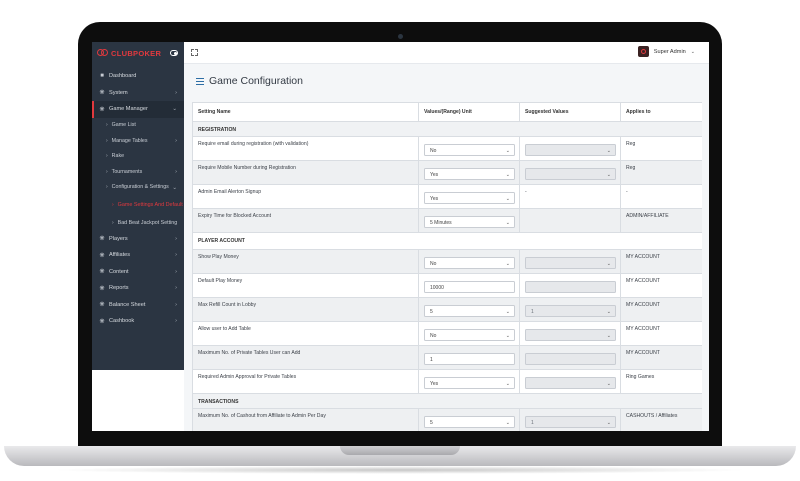  Describe the element at coordinates (138, 288) in the screenshot. I see `sidebar-item-reports: ❋ Reports ›` at that location.